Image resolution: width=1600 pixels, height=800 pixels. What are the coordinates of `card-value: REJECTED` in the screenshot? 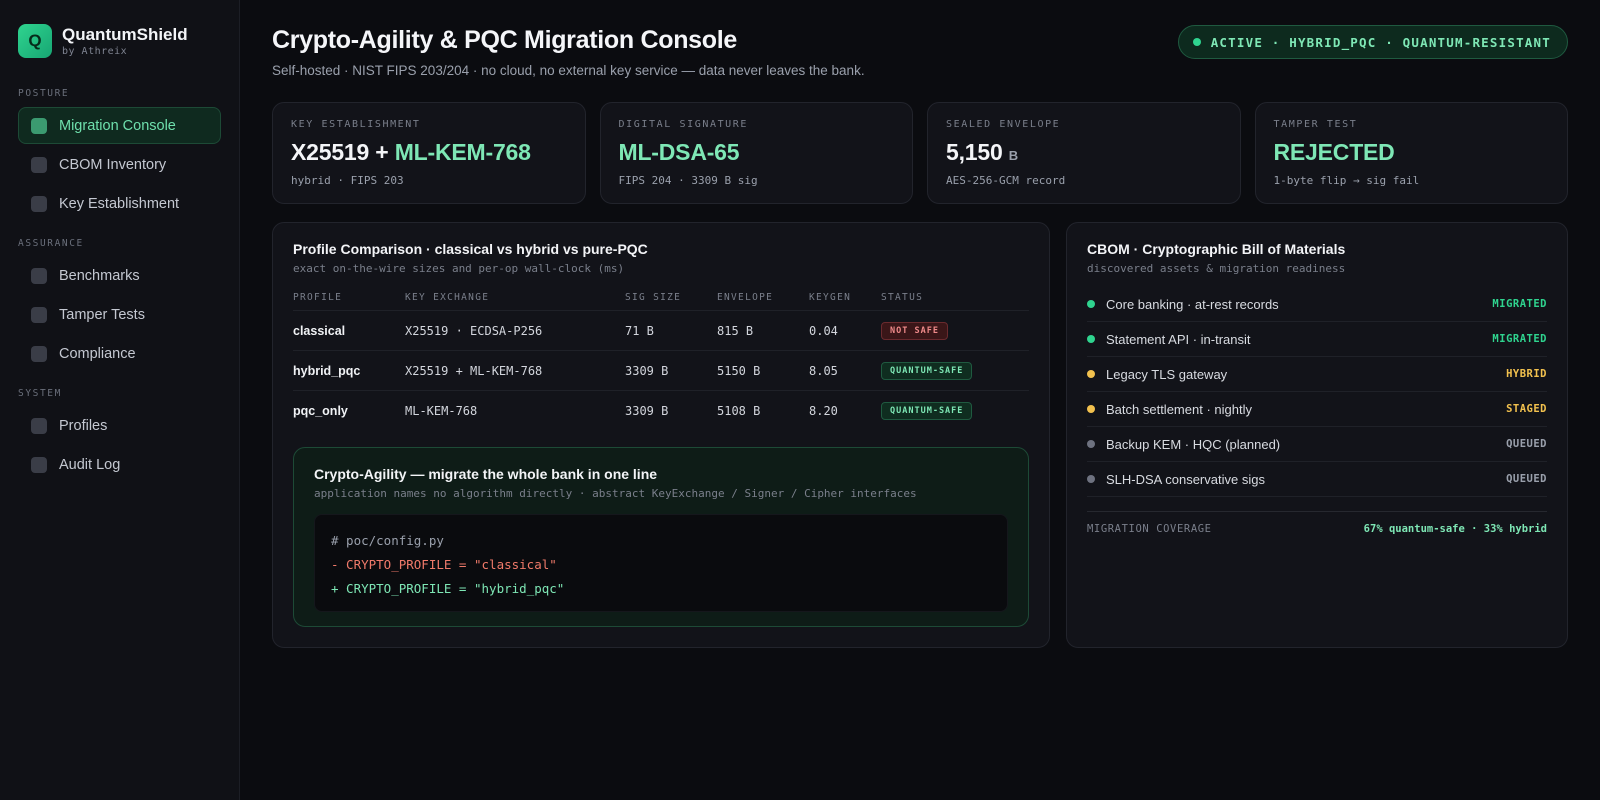 It's located at (1334, 152).